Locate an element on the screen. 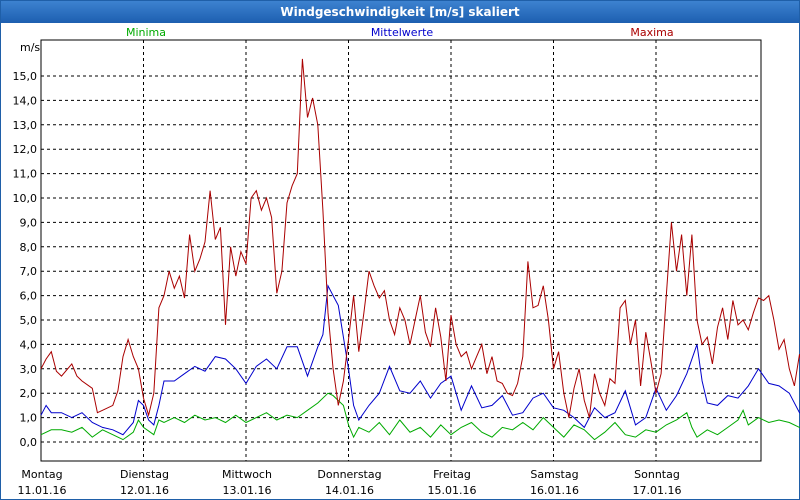 This screenshot has width=800, height=500. y-tick-label: 10,0 is located at coordinates (25, 198).